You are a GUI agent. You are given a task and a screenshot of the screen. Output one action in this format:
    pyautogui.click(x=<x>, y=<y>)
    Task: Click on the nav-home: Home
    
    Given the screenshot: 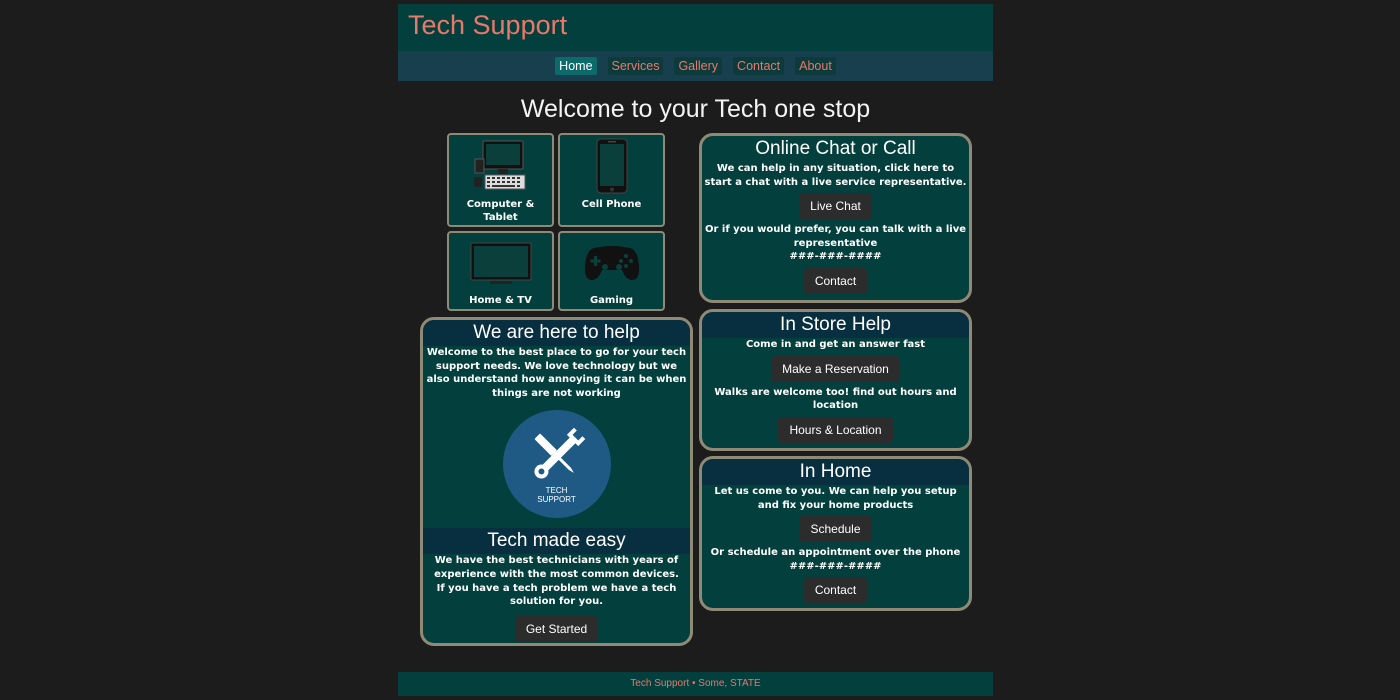 What is the action you would take?
    pyautogui.click(x=576, y=66)
    